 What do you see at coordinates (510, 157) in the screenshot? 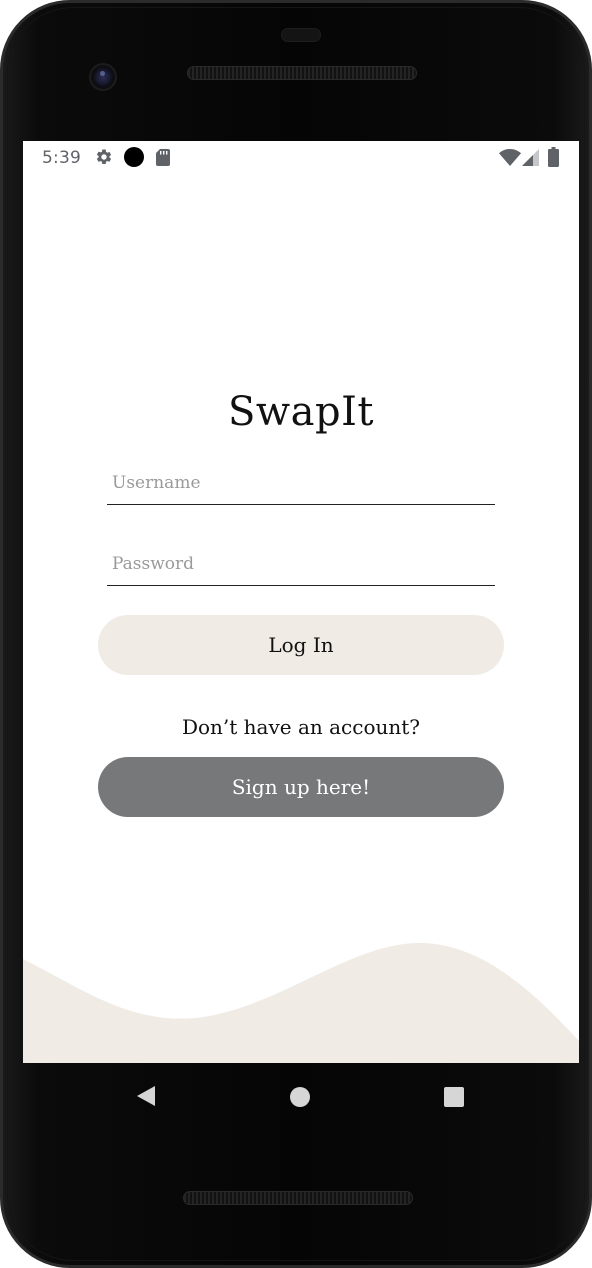
I see `wifi-icon` at bounding box center [510, 157].